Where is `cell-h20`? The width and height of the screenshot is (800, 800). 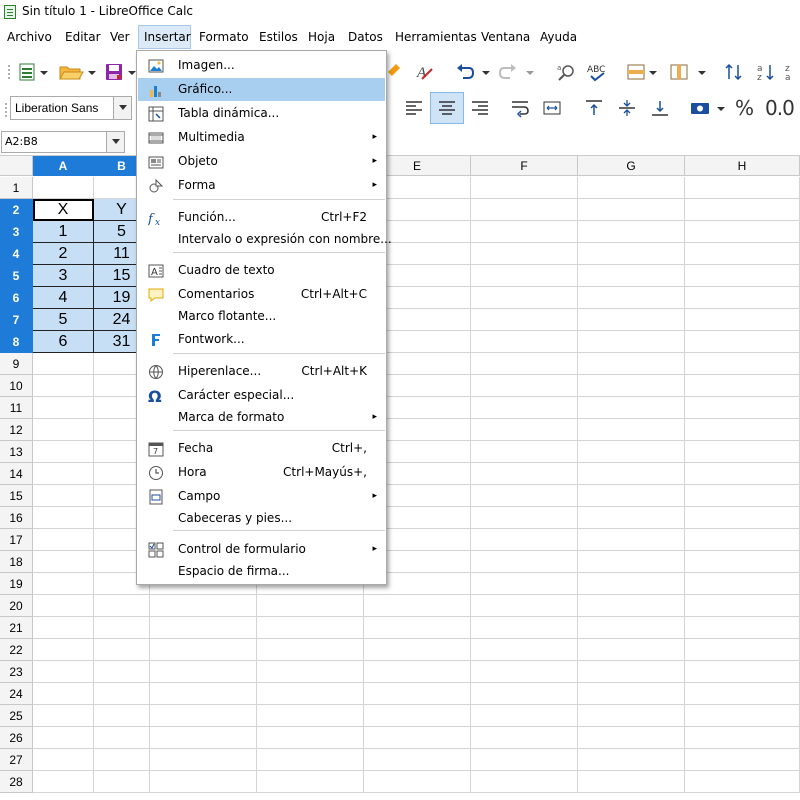
cell-h20 is located at coordinates (742, 606).